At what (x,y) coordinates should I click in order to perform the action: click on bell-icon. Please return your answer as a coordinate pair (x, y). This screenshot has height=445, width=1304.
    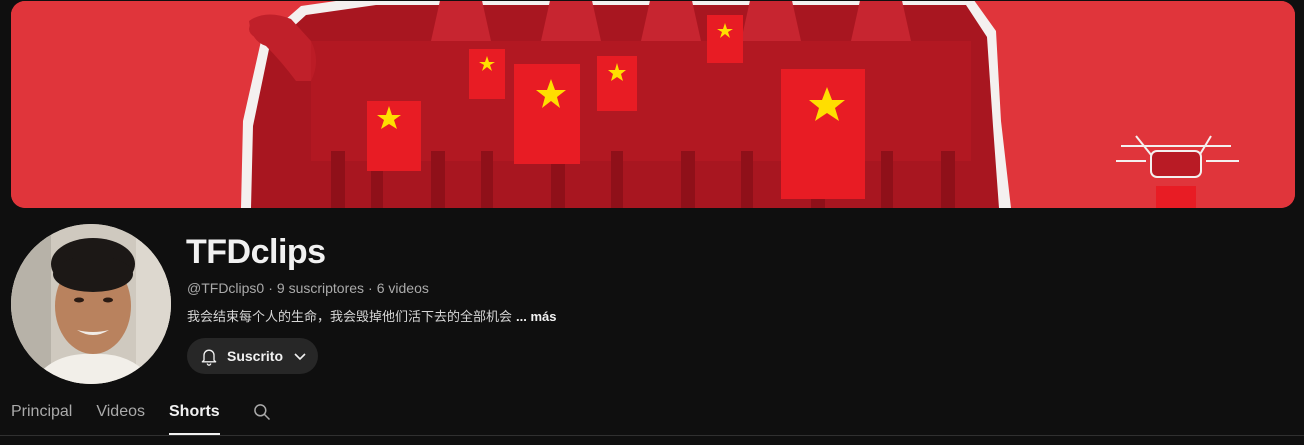
    Looking at the image, I should click on (209, 356).